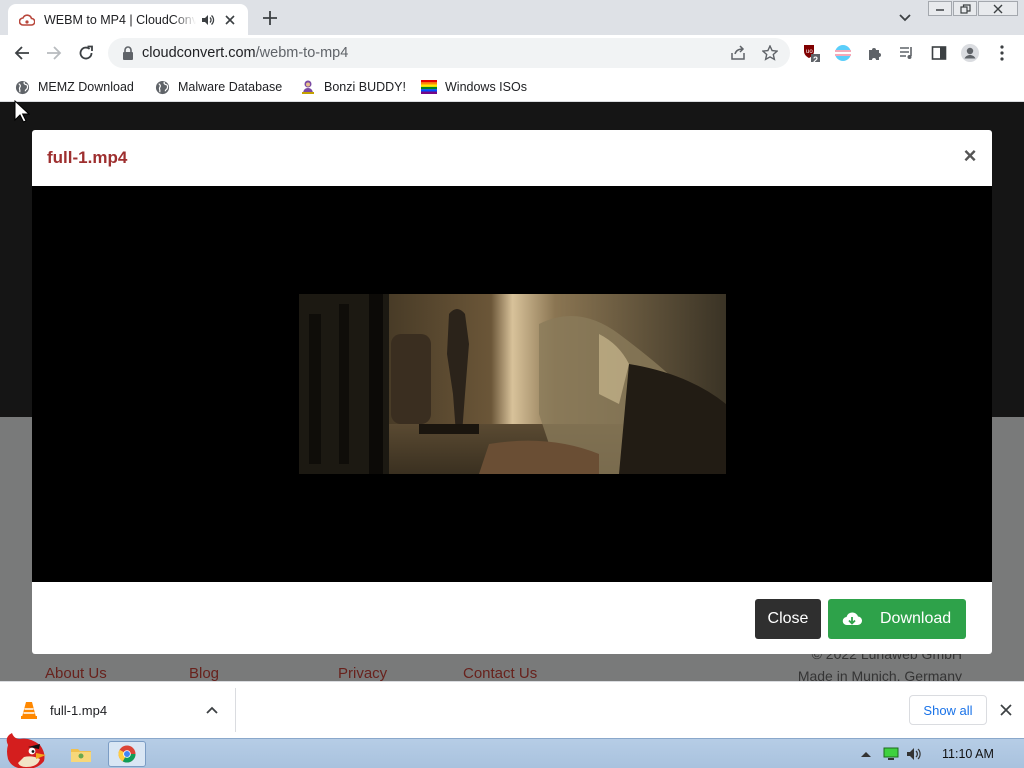 This screenshot has width=1024, height=768. What do you see at coordinates (29, 710) in the screenshot?
I see `vlc-file-icon` at bounding box center [29, 710].